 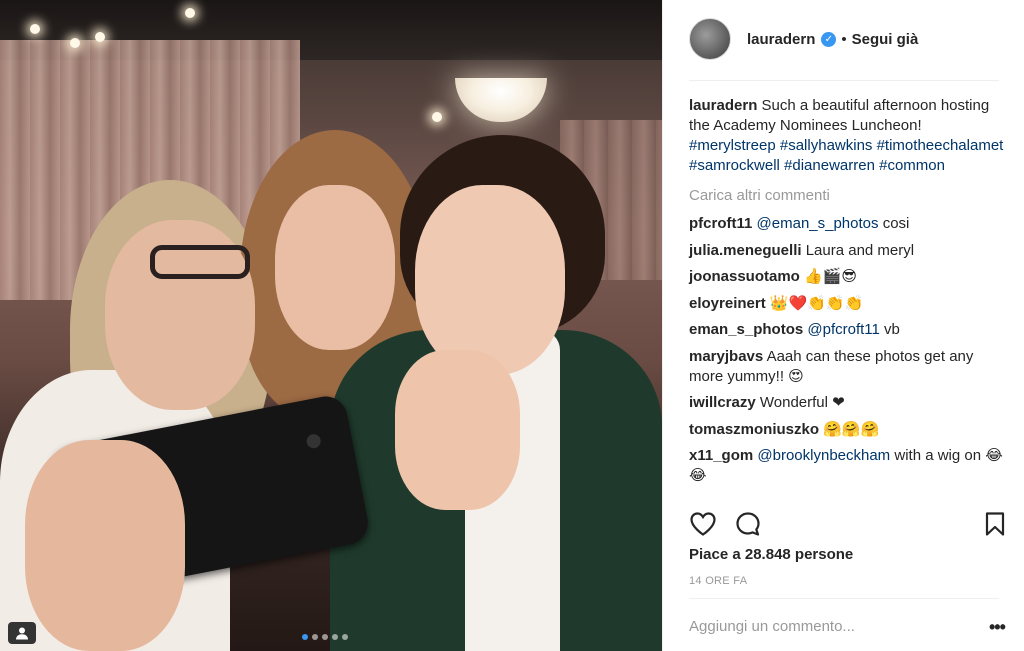 What do you see at coordinates (829, 626) in the screenshot?
I see `add-comment-input` at bounding box center [829, 626].